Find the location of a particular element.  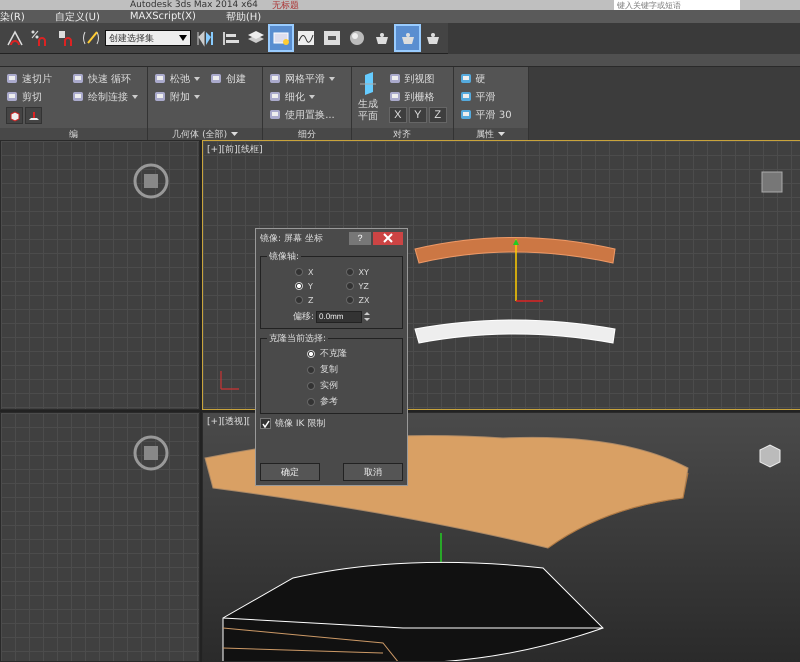

cube-icon is located at coordinates (14, 115).